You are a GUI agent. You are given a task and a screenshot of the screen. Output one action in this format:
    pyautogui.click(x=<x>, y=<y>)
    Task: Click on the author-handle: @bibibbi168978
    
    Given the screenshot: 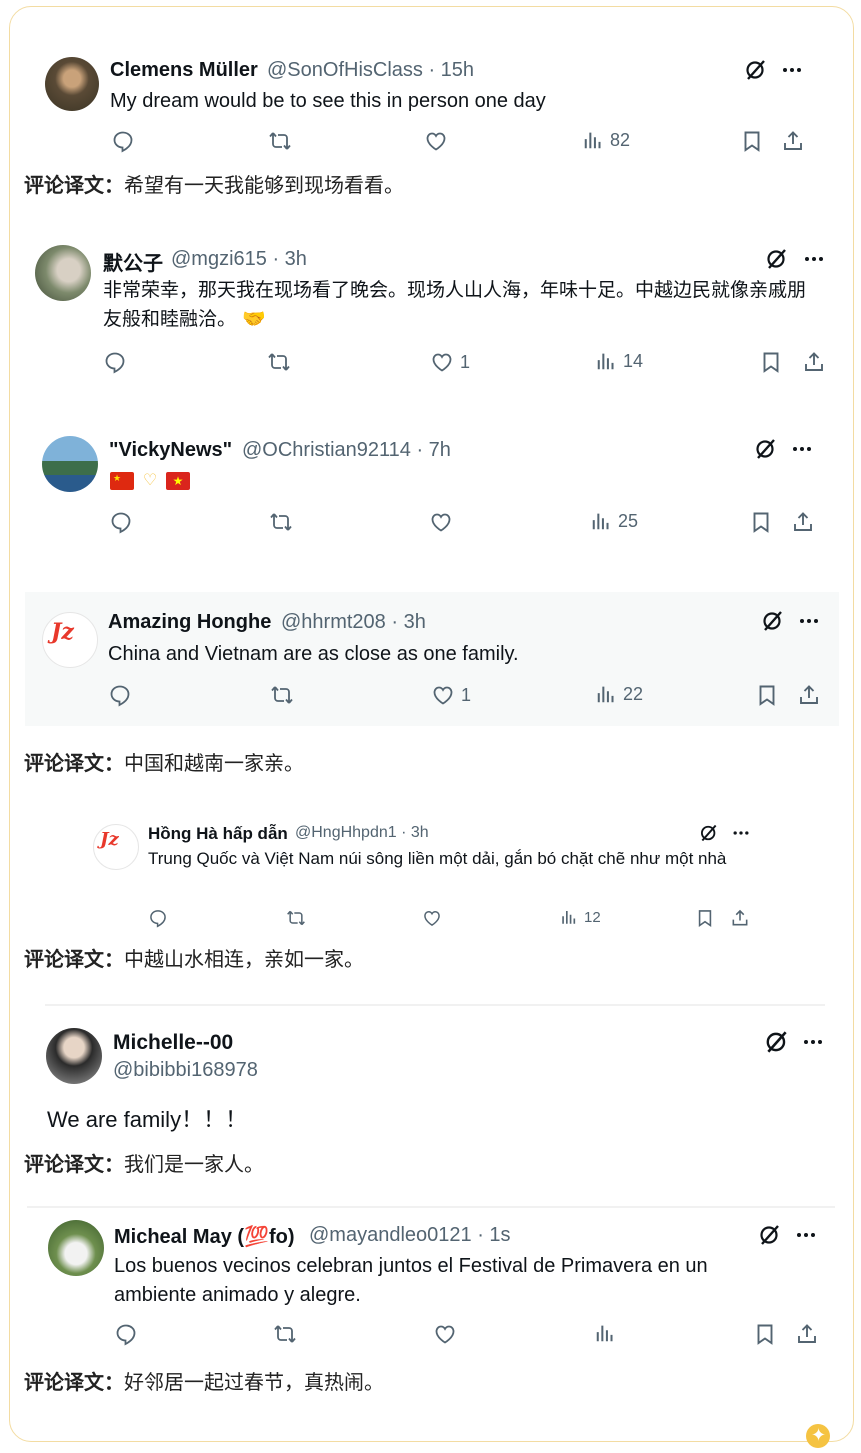 What is the action you would take?
    pyautogui.click(x=185, y=1070)
    